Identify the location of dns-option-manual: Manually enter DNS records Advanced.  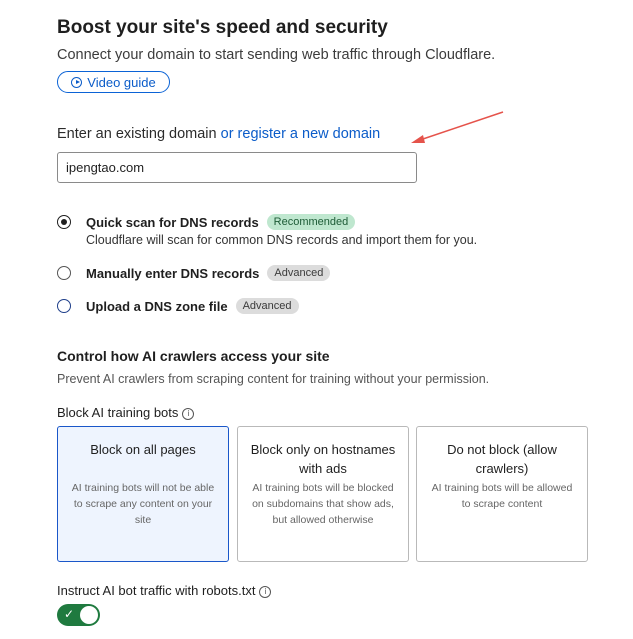
(194, 273).